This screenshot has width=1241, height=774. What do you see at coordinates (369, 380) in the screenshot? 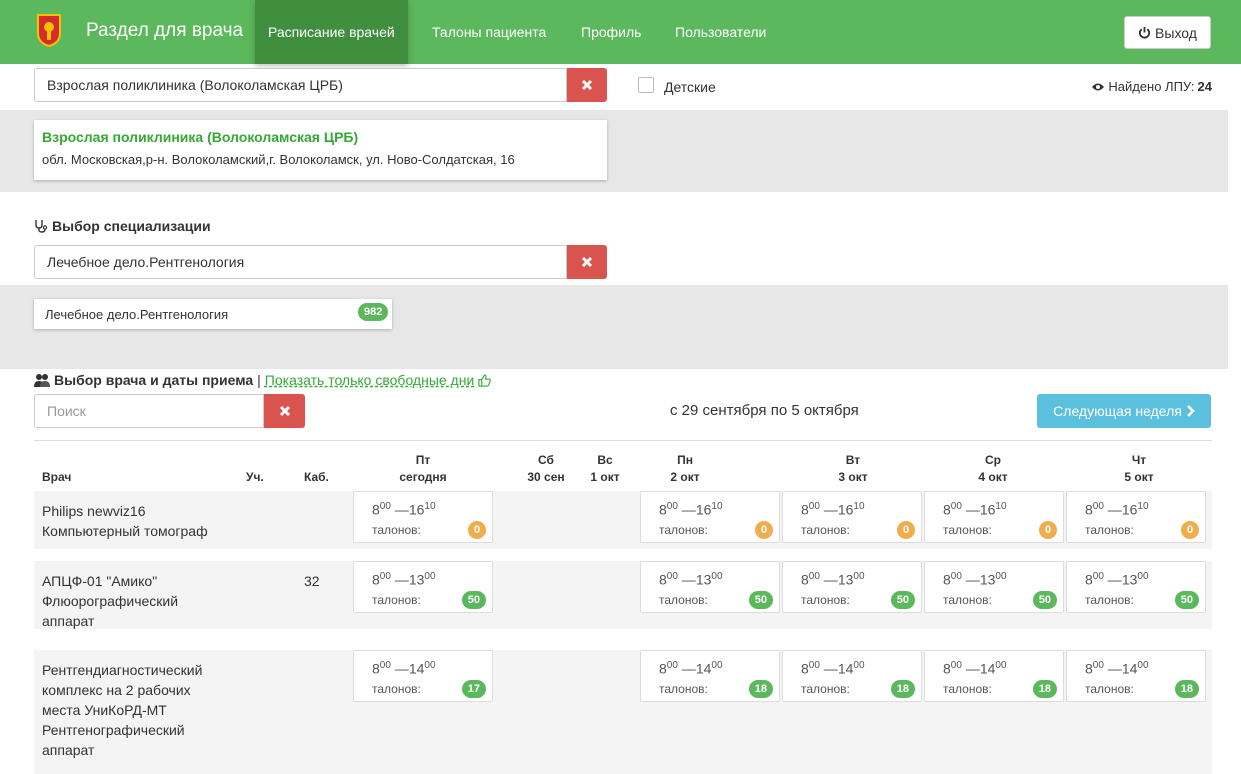
I see `show-free-days-link: Показать только свободные дни` at bounding box center [369, 380].